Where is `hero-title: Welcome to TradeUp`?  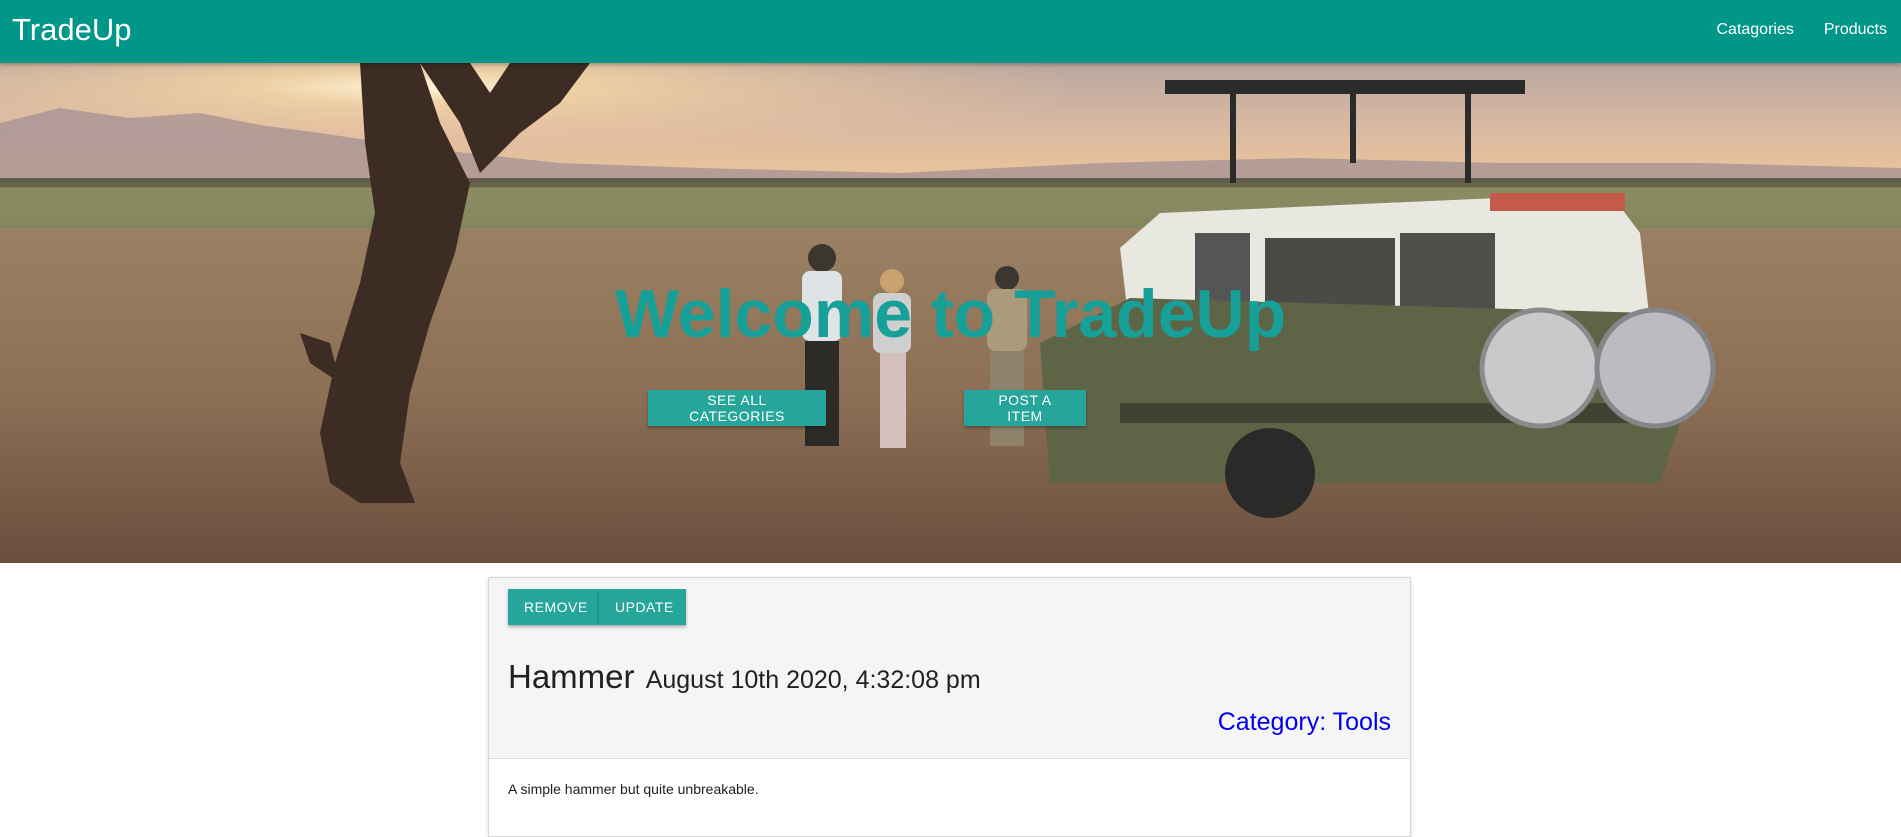 hero-title: Welcome to TradeUp is located at coordinates (950, 314).